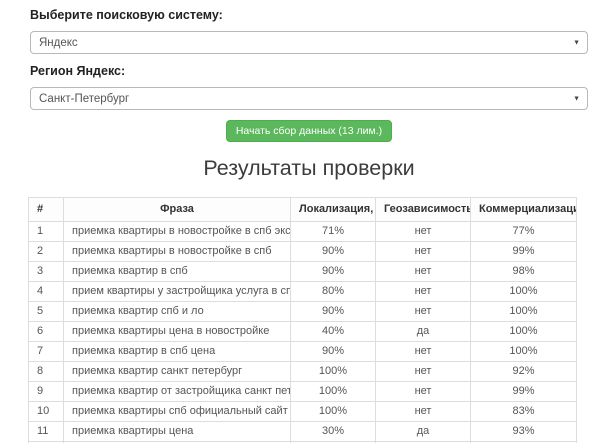  What do you see at coordinates (46, 391) in the screenshot?
I see `row-number-cell: 9` at bounding box center [46, 391].